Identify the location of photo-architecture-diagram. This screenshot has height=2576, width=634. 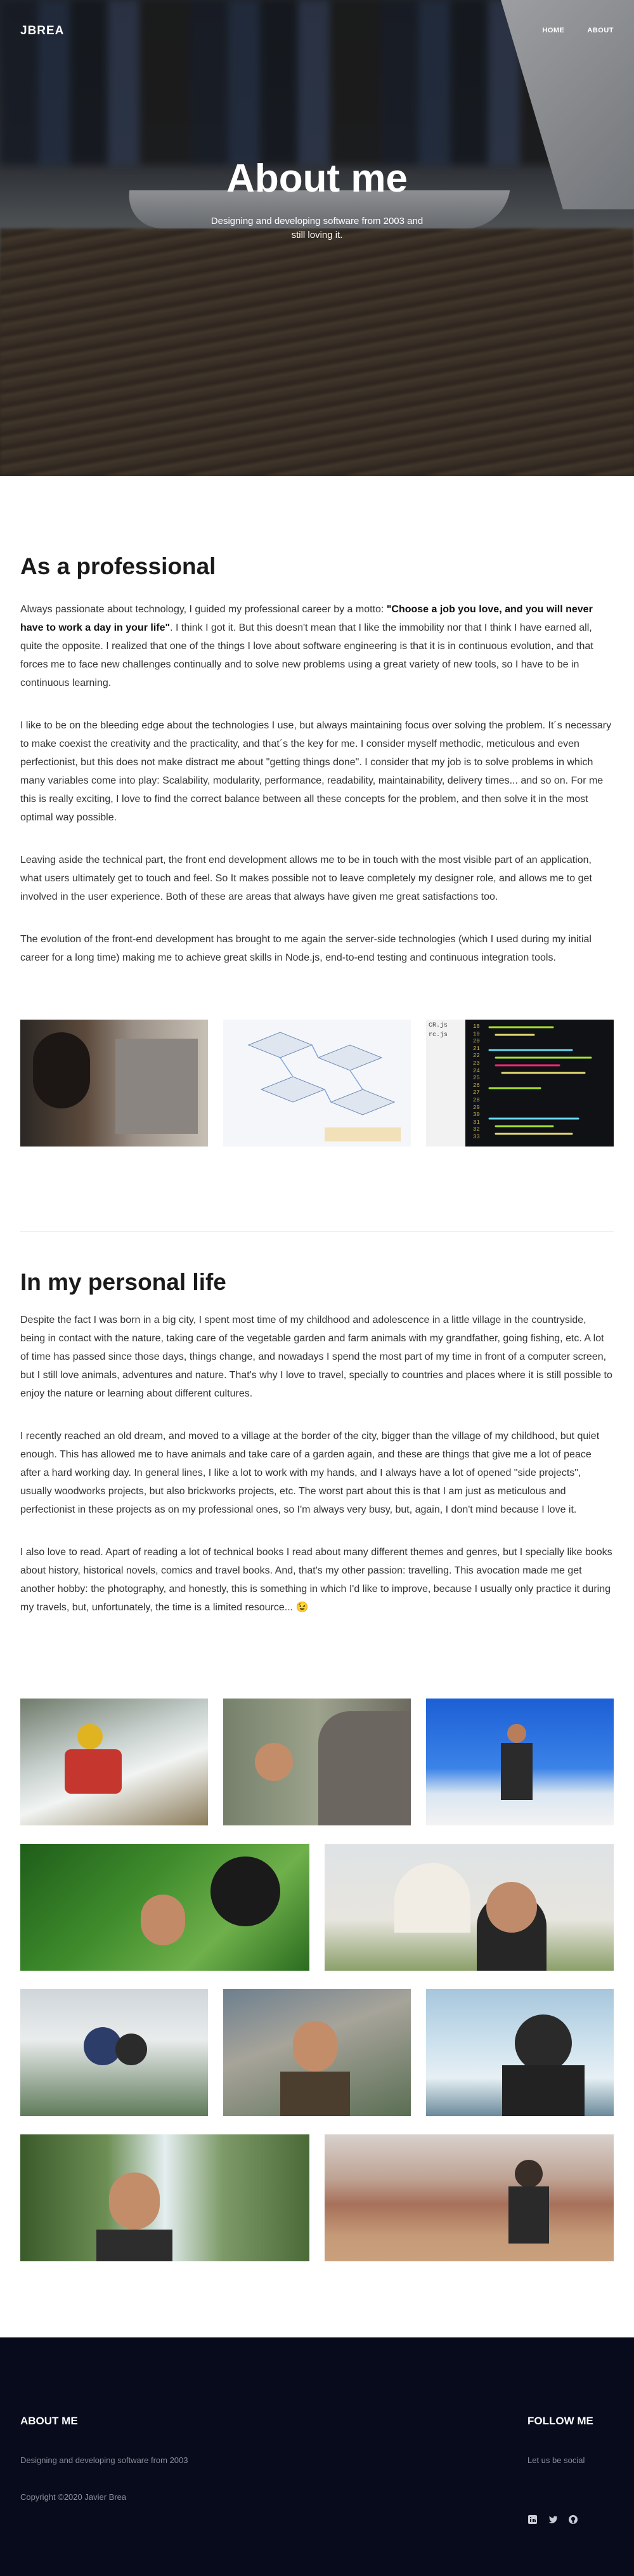
(317, 1083).